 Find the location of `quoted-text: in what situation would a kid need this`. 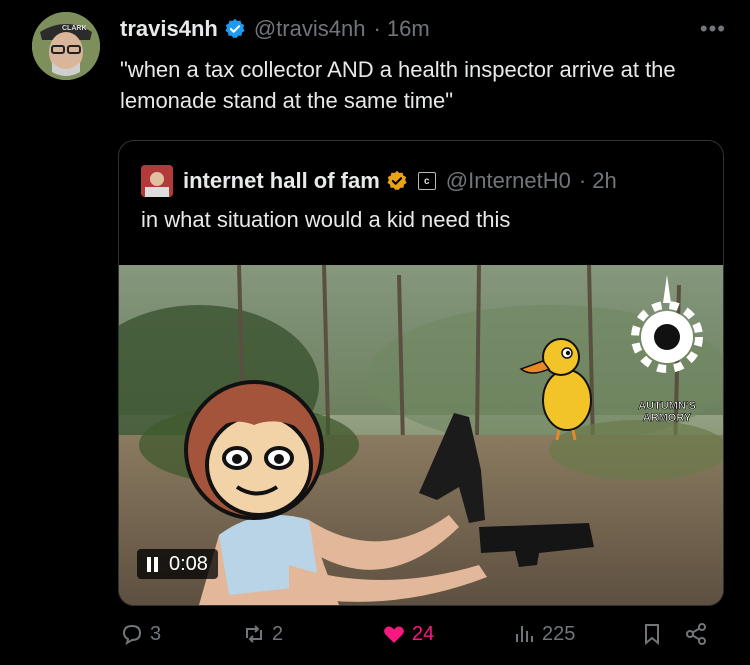

quoted-text: in what situation would a kid need this is located at coordinates (326, 219).